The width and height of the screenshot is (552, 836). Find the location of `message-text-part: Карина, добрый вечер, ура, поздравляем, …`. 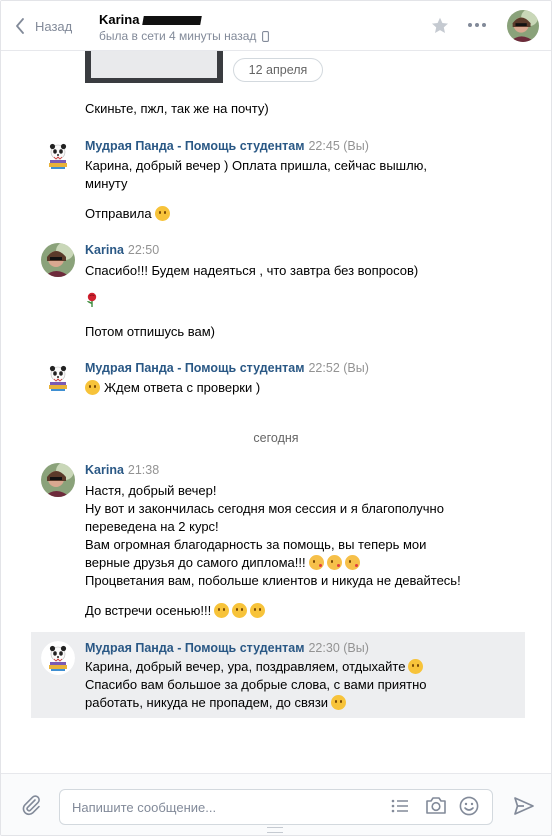

message-text-part: Карина, добрый вечер, ура, поздравляем, … is located at coordinates (245, 666).